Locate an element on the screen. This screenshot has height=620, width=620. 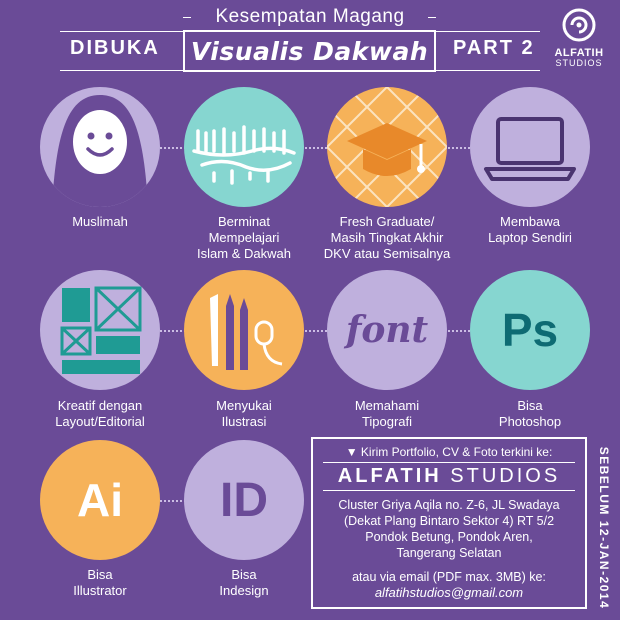
header-rule-left-lower is located at coordinates (121, 70).